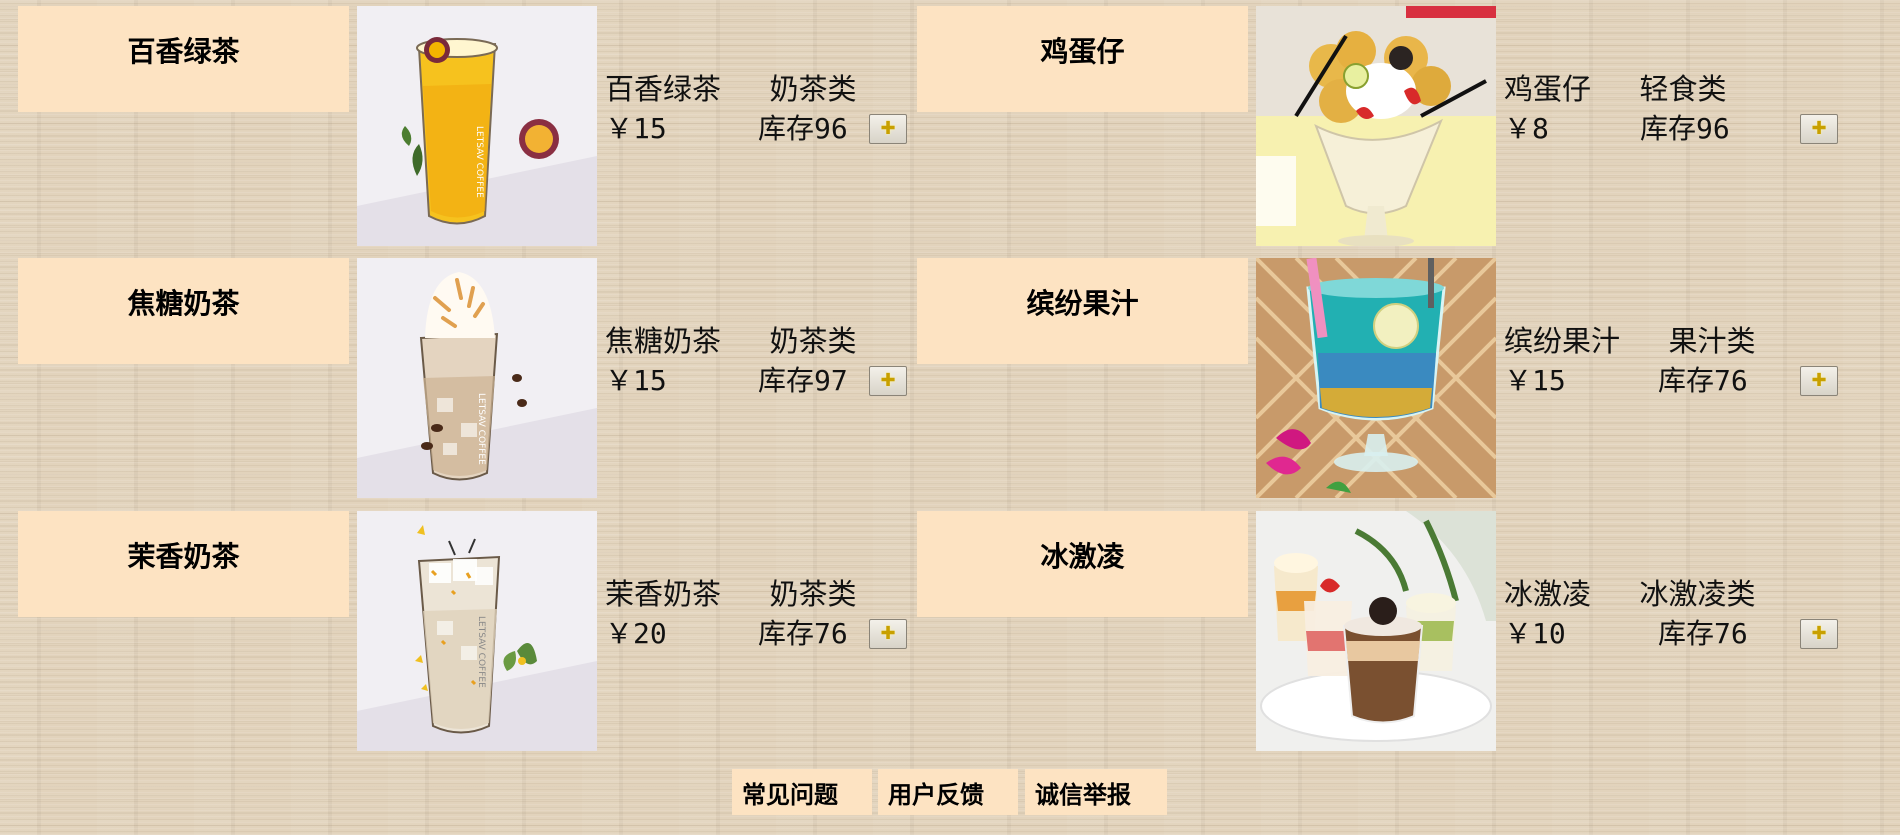 Image resolution: width=1900 pixels, height=835 pixels. I want to click on product-name-label: 冰激凌, so click(1082, 564).